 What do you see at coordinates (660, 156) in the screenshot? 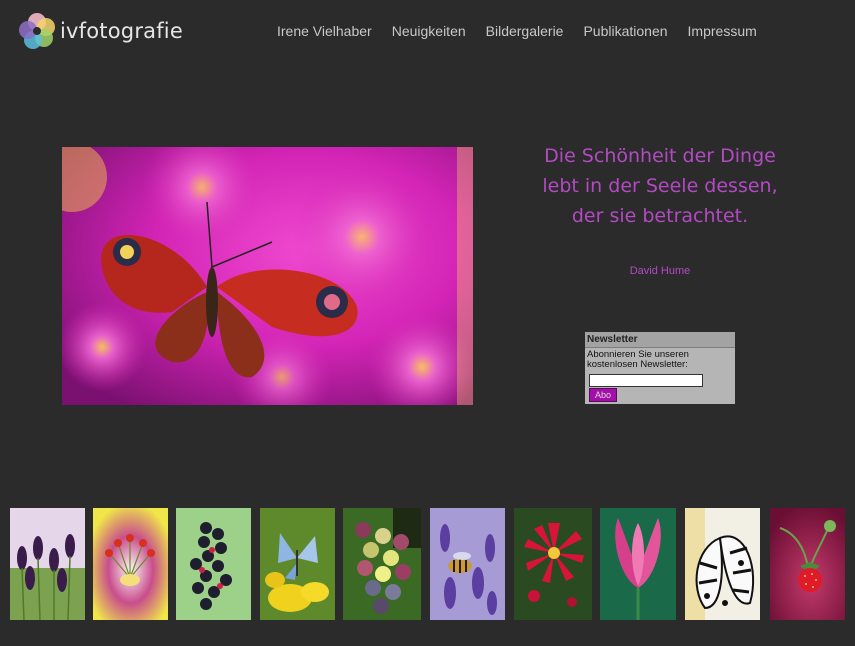
I see `quote-line-1: Die Schönheit der Dinge` at bounding box center [660, 156].